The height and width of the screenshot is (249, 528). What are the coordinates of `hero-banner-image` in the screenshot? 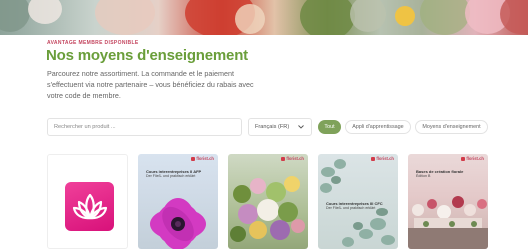 It's located at (264, 17).